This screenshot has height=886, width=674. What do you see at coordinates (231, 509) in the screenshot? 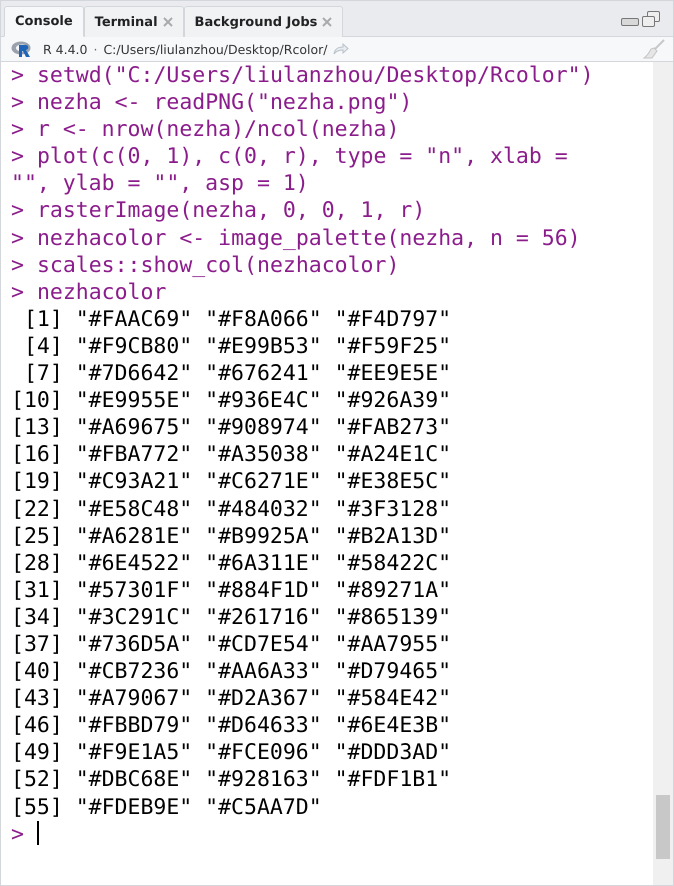
I see `output-line: [22] "#E58C48" "#484032" "#3F3128"` at bounding box center [231, 509].